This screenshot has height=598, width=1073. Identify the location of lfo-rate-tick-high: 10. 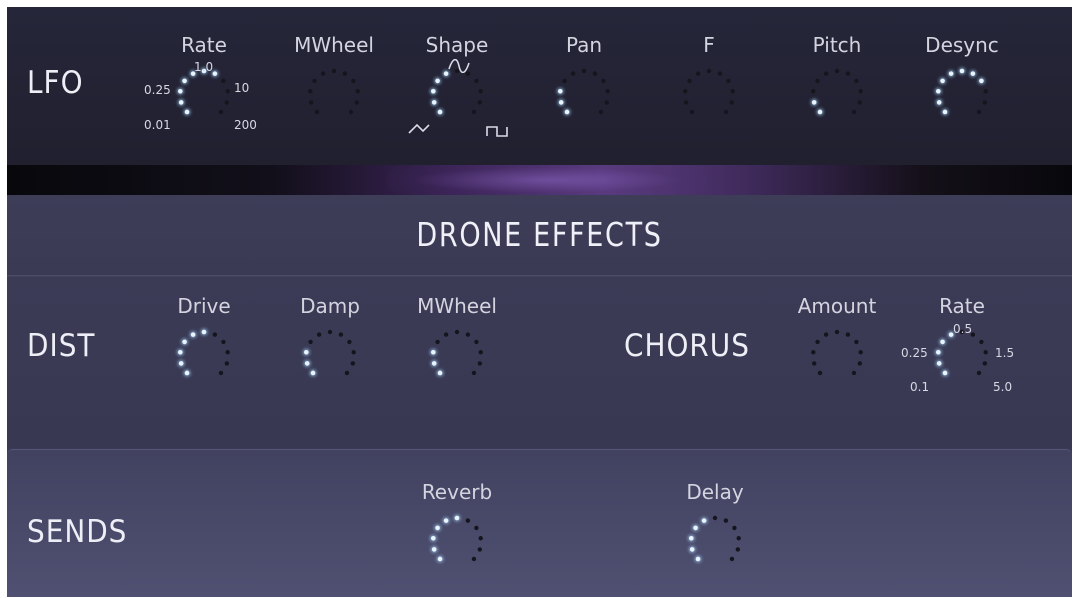
(242, 88).